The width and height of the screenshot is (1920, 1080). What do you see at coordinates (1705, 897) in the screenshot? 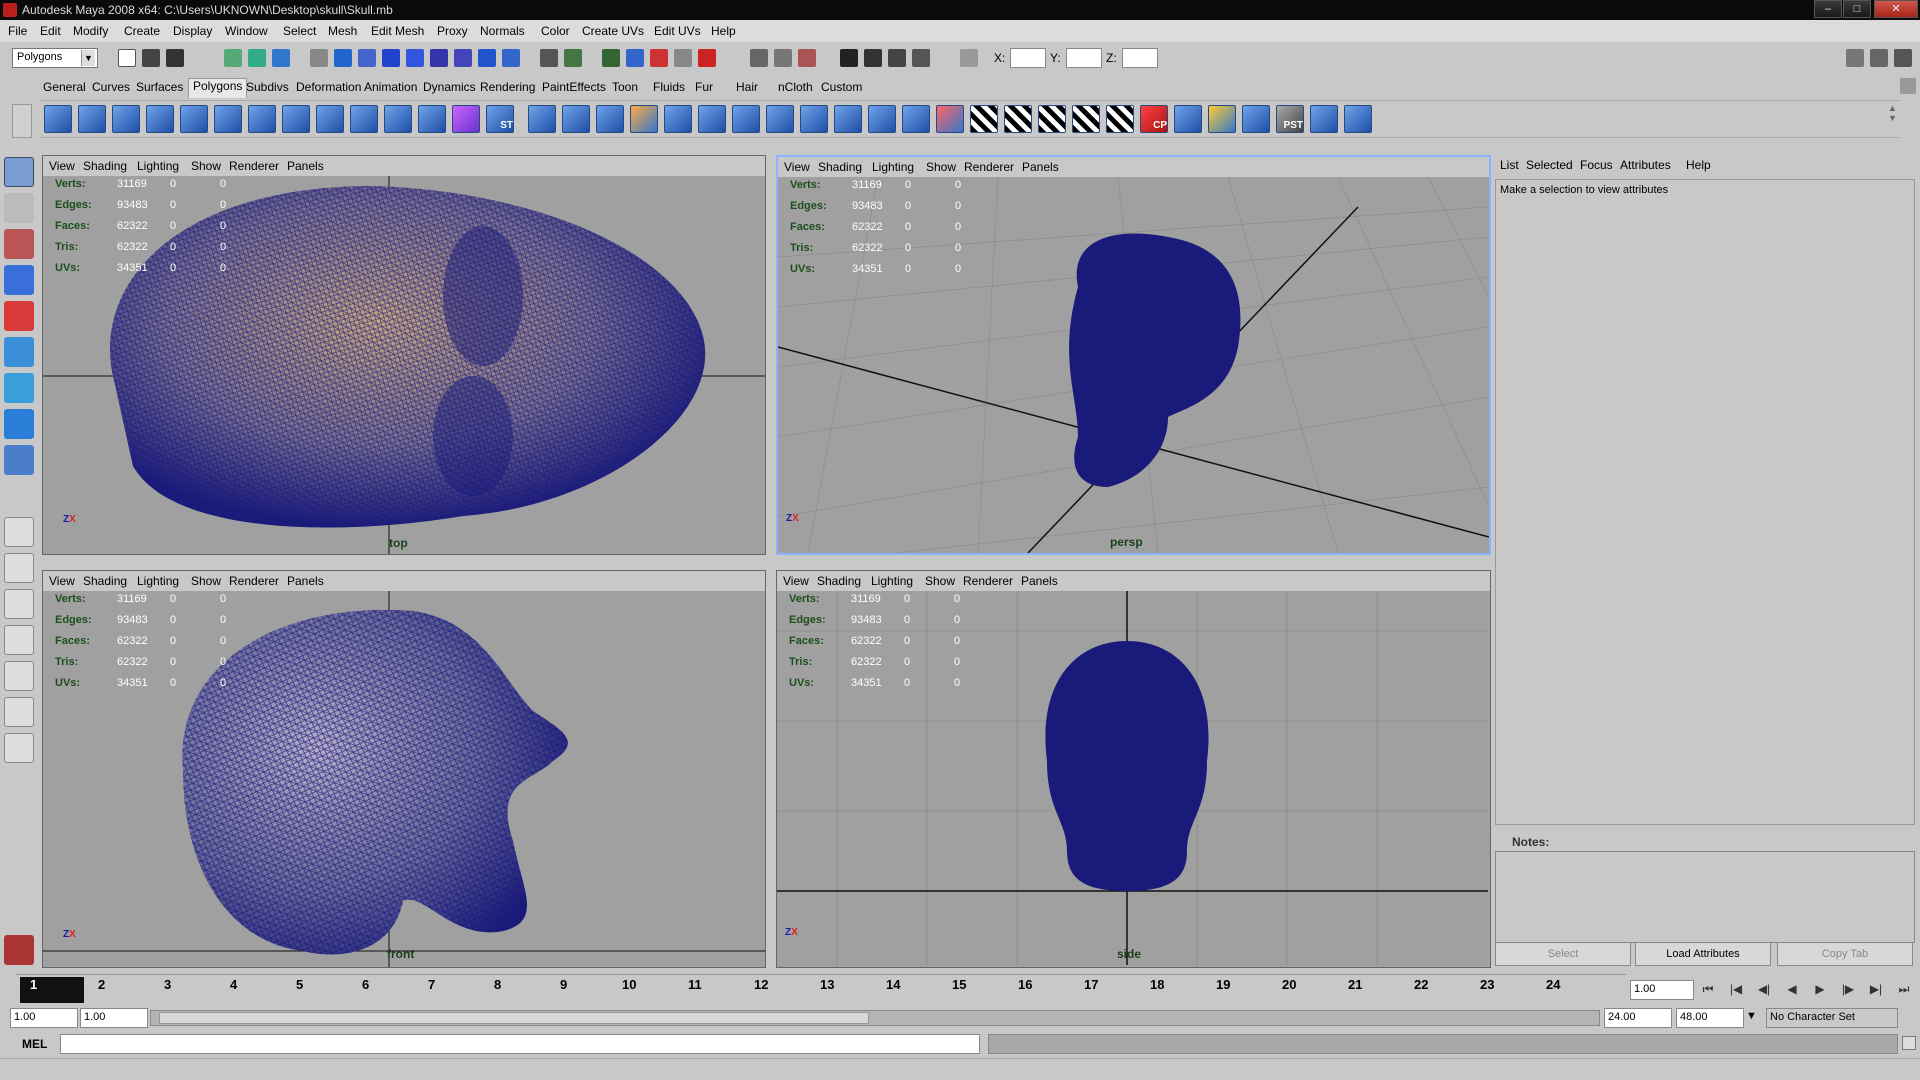
I see `notes-field` at bounding box center [1705, 897].